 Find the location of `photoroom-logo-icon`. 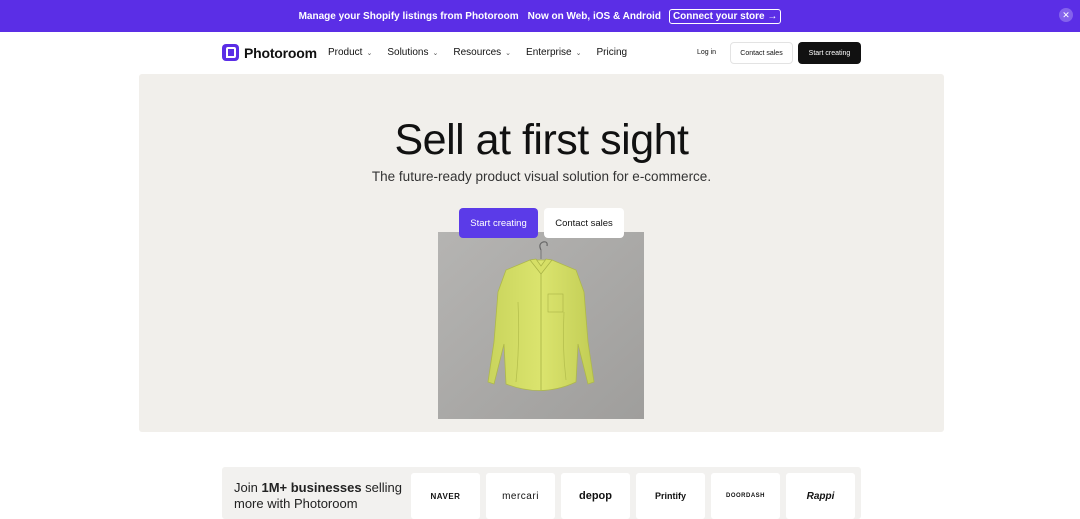

photoroom-logo-icon is located at coordinates (230, 52).